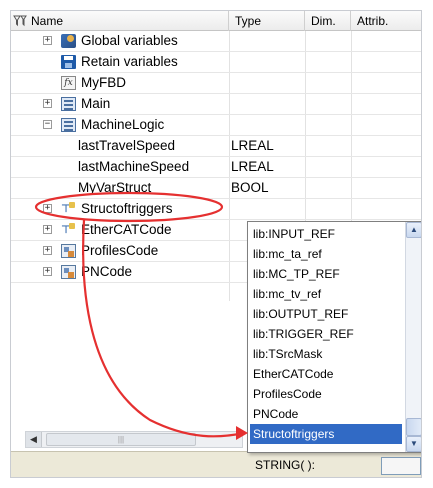 This screenshot has height=488, width=433. Describe the element at coordinates (123, 124) in the screenshot. I see `tree-item-label: MachineLogic` at that location.